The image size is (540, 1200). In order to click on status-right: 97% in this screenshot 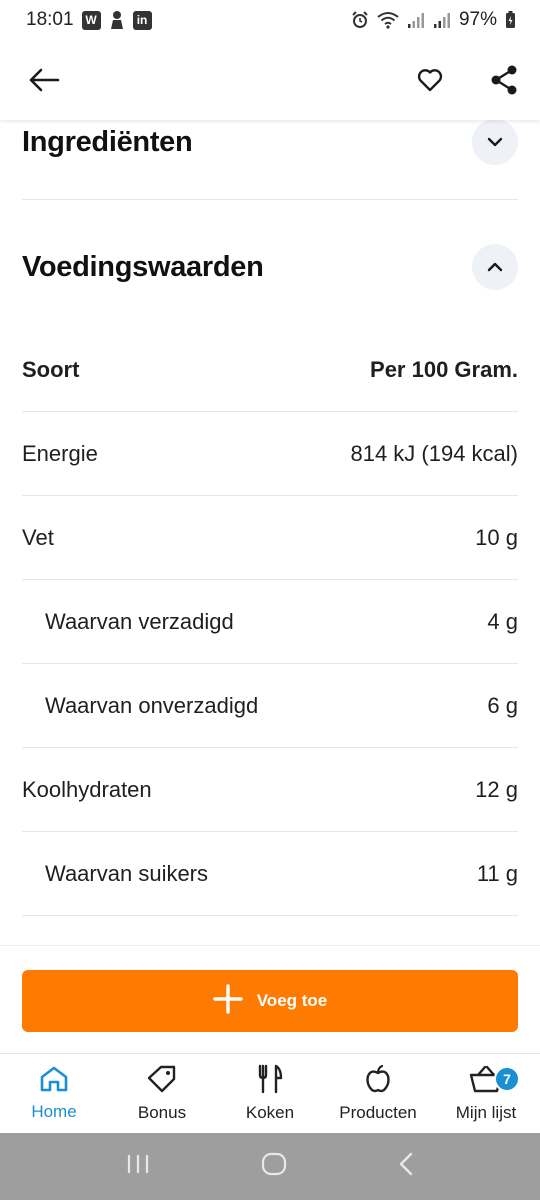, I will do `click(433, 20)`.